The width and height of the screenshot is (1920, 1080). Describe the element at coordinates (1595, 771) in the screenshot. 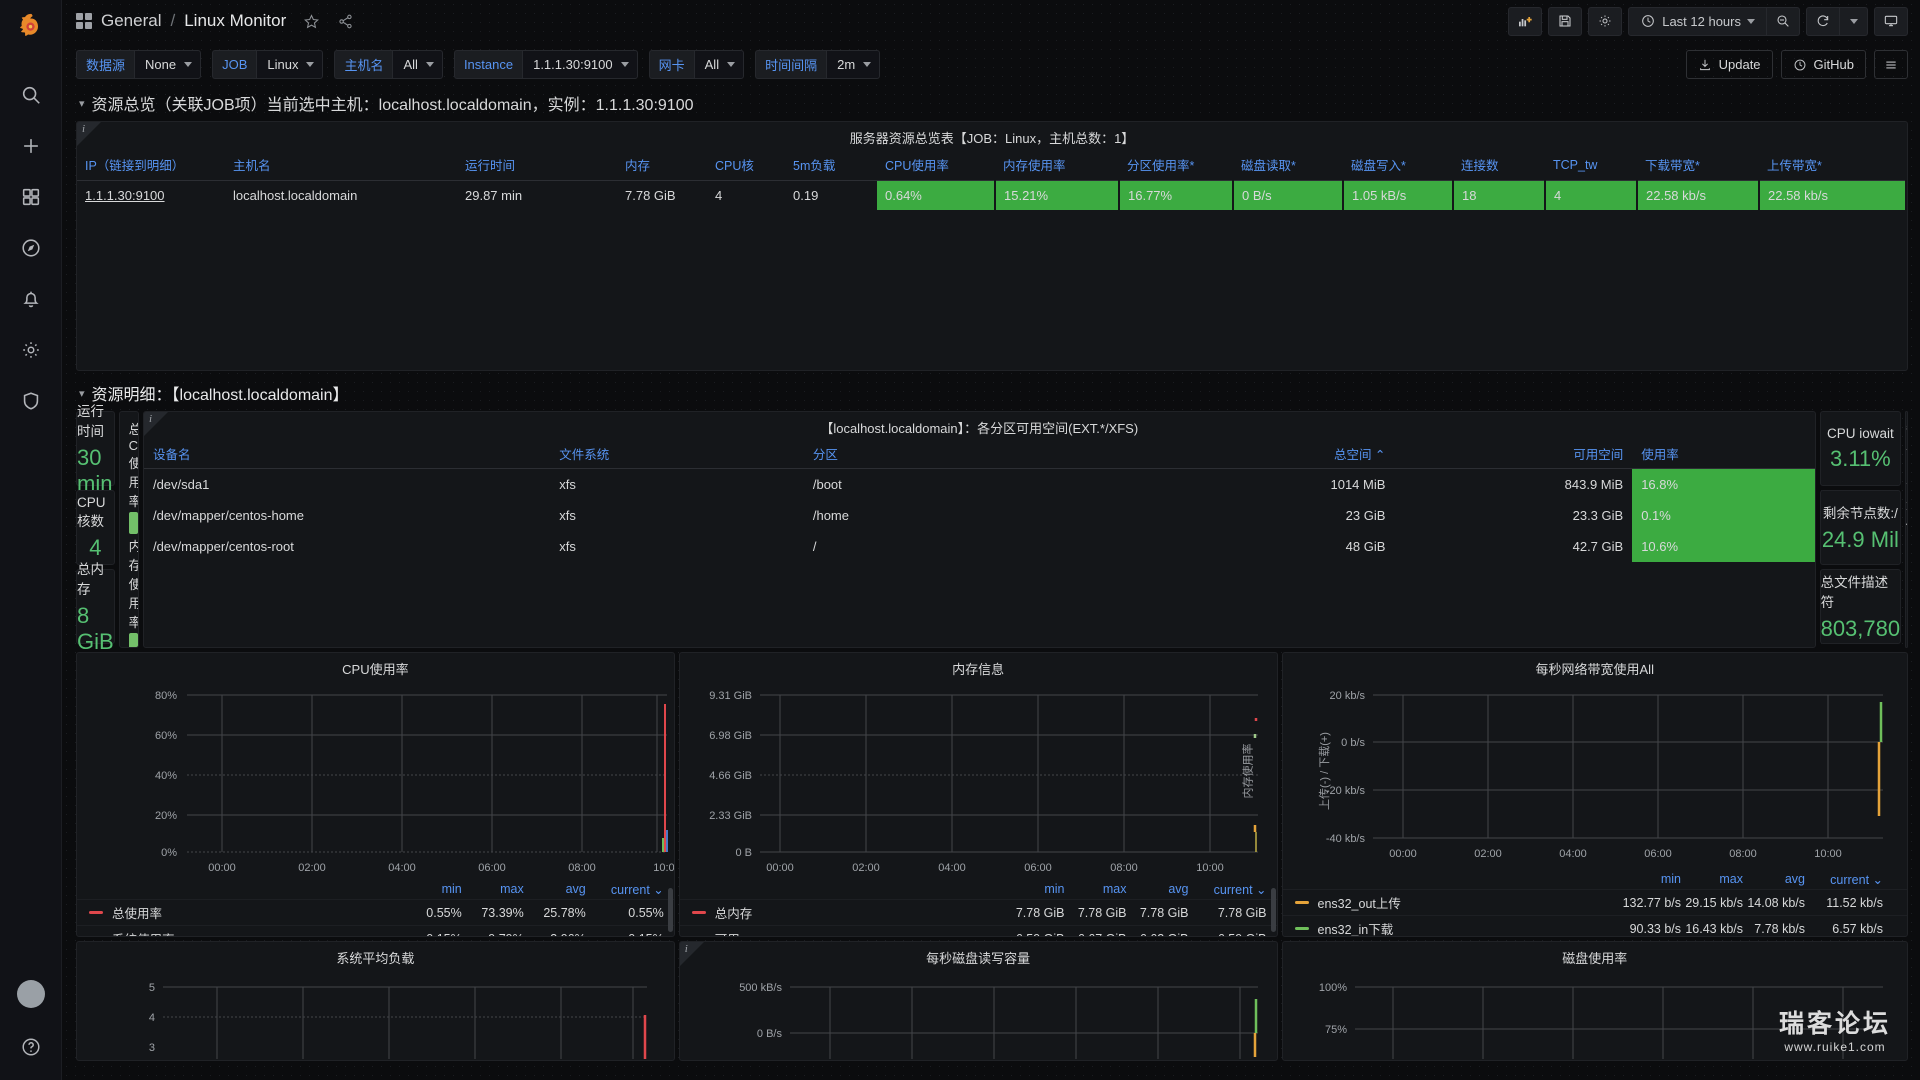

I see `chart-area: 上传(-) / 下载(+) 20 kb/s 0 b/s -20 kb/s -40` at that location.